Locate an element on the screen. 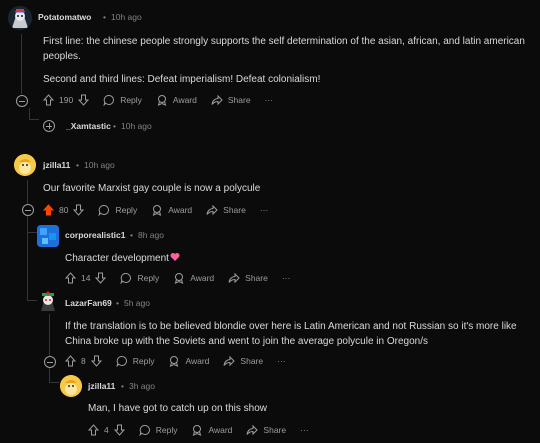  comment-body: Man, I have got to catch up on this show is located at coordinates (308, 408).